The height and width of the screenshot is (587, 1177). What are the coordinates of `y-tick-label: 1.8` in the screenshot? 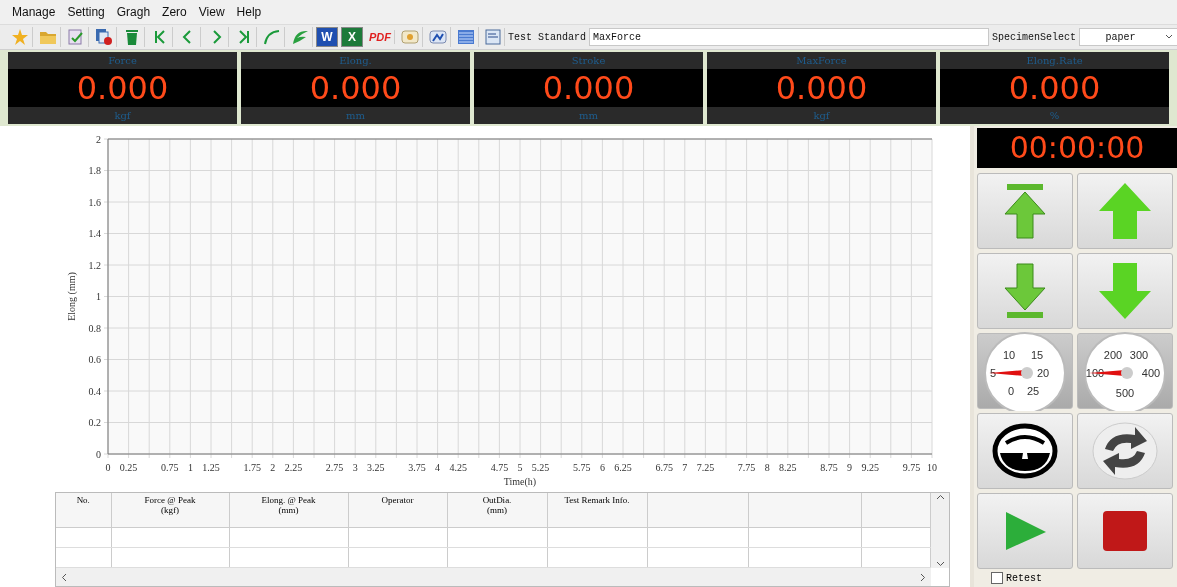 It's located at (94, 170).